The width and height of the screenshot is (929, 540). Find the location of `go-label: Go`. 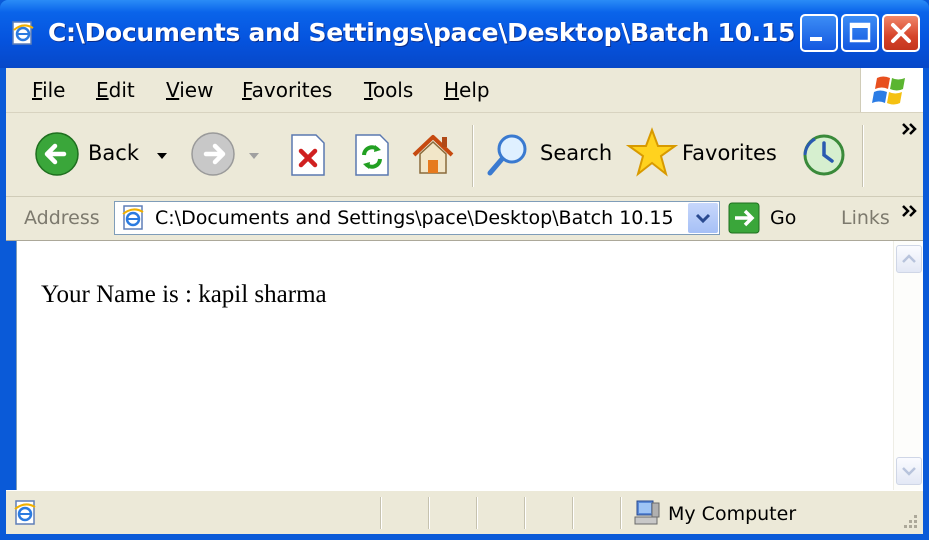

go-label: Go is located at coordinates (783, 218).